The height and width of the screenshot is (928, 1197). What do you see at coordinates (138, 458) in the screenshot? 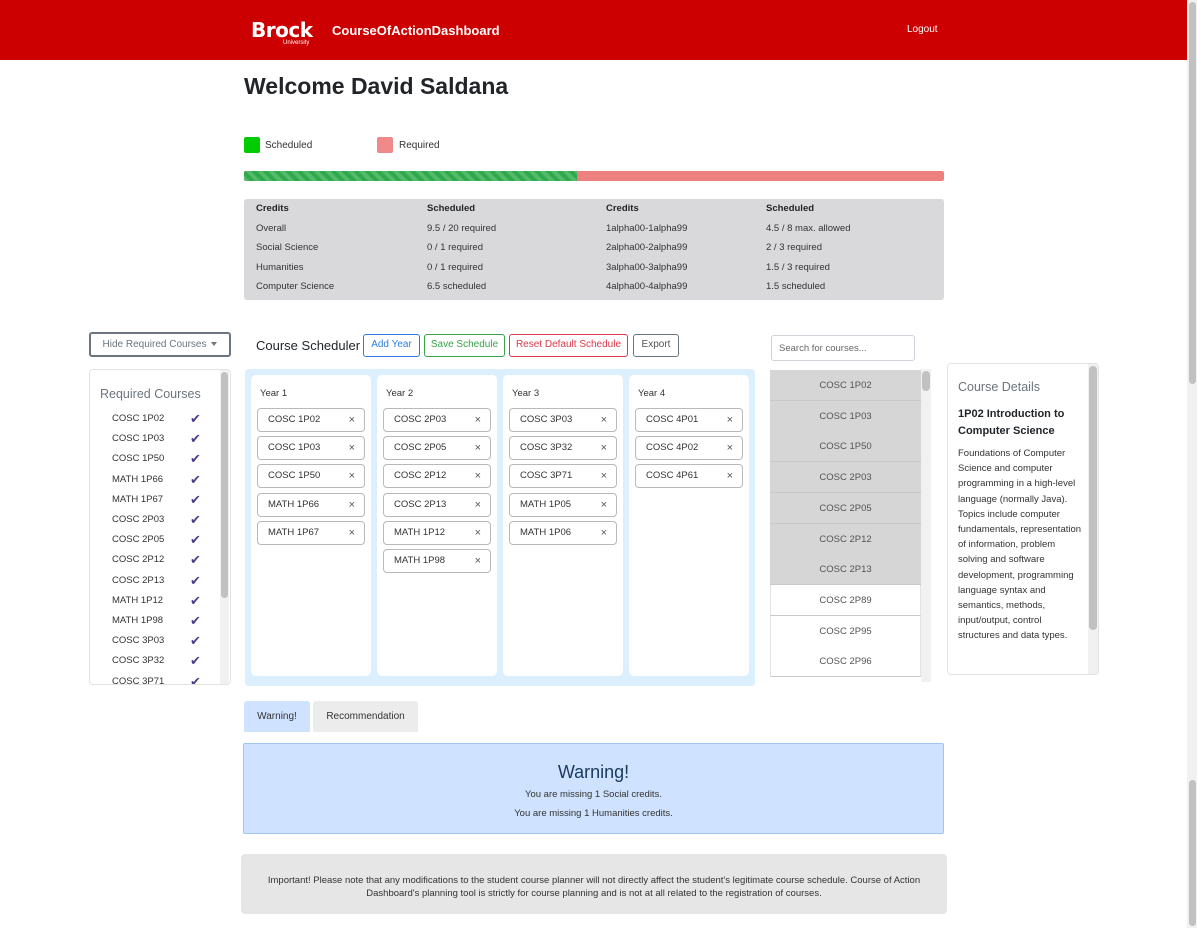
I see `required-course-item: COSC 1P50` at bounding box center [138, 458].